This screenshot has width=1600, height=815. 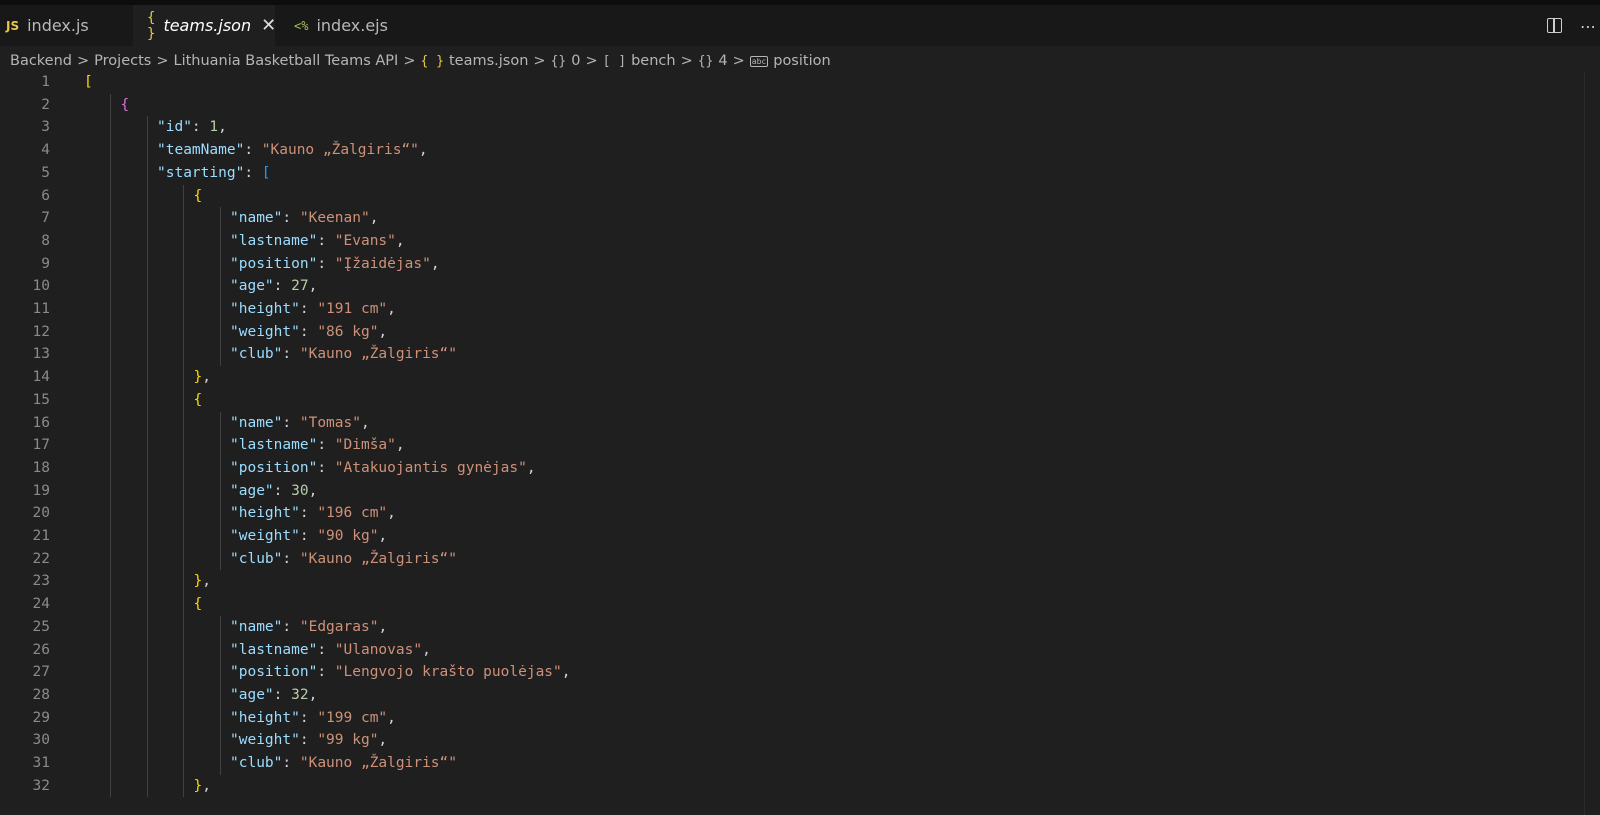 I want to click on tab-index-ejs: <% index.ejs, so click(x=351, y=25).